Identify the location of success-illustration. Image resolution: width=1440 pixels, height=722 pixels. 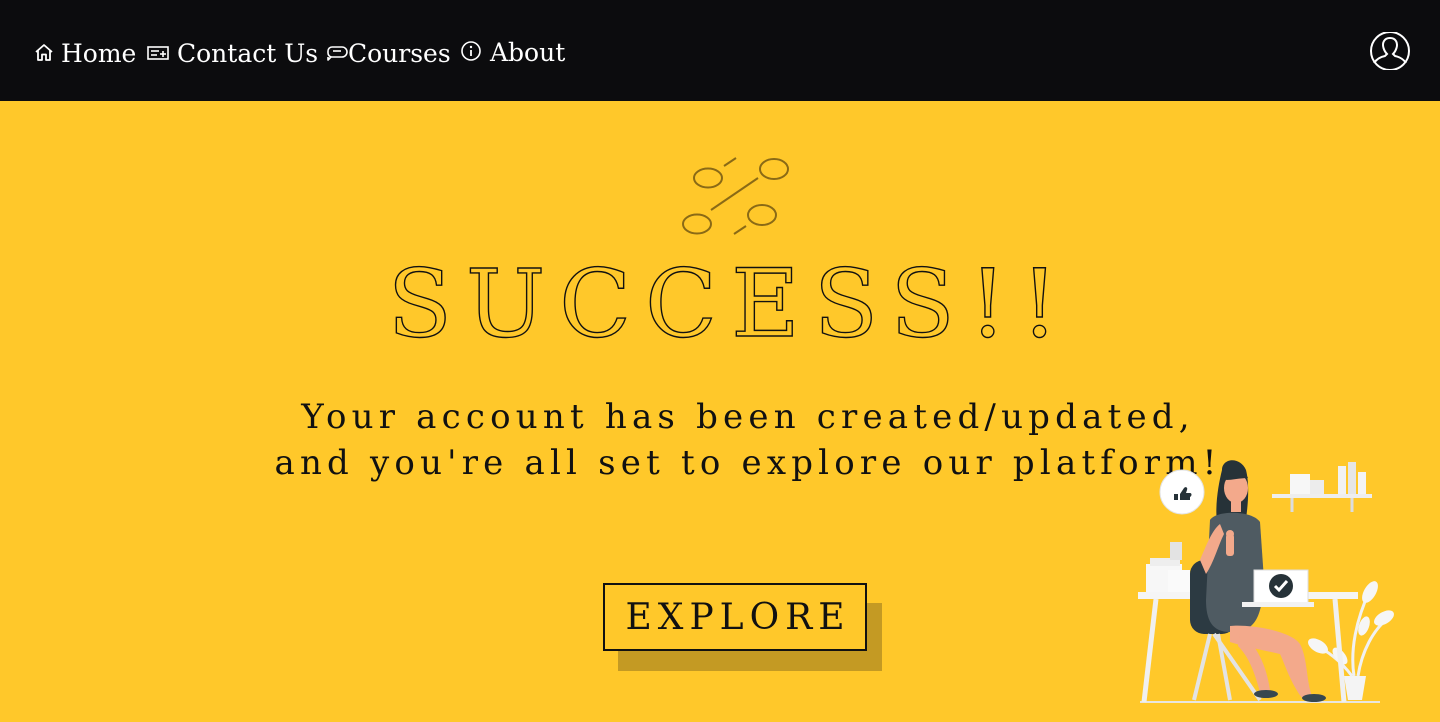
(1266, 581).